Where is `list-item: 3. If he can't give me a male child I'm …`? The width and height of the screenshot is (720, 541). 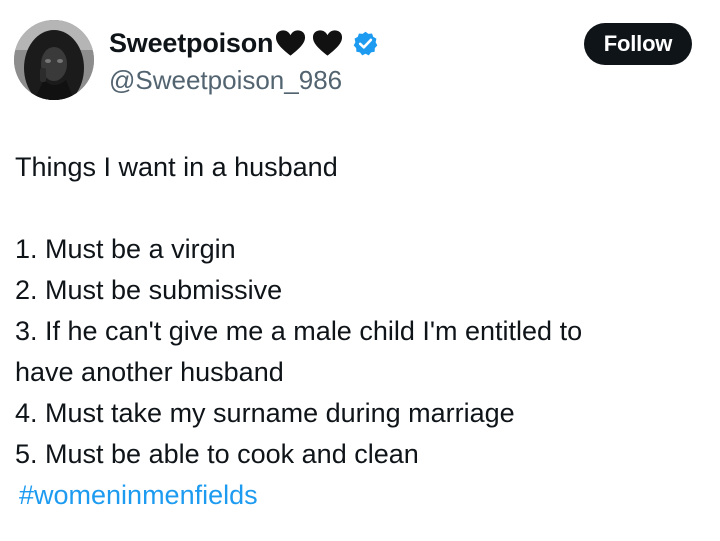 list-item: 3. If he can't give me a male child I'm … is located at coordinates (299, 331).